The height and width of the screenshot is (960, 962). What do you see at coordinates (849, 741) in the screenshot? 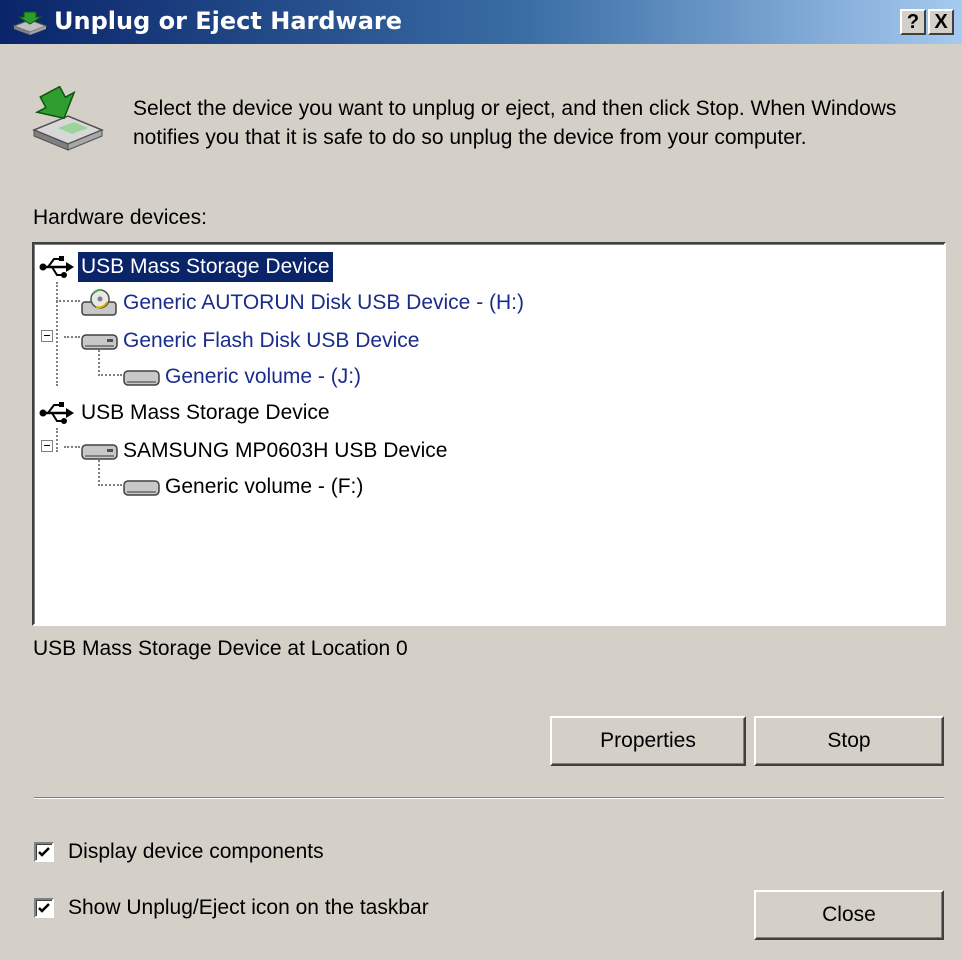
I see `stop-button: Stop` at bounding box center [849, 741].